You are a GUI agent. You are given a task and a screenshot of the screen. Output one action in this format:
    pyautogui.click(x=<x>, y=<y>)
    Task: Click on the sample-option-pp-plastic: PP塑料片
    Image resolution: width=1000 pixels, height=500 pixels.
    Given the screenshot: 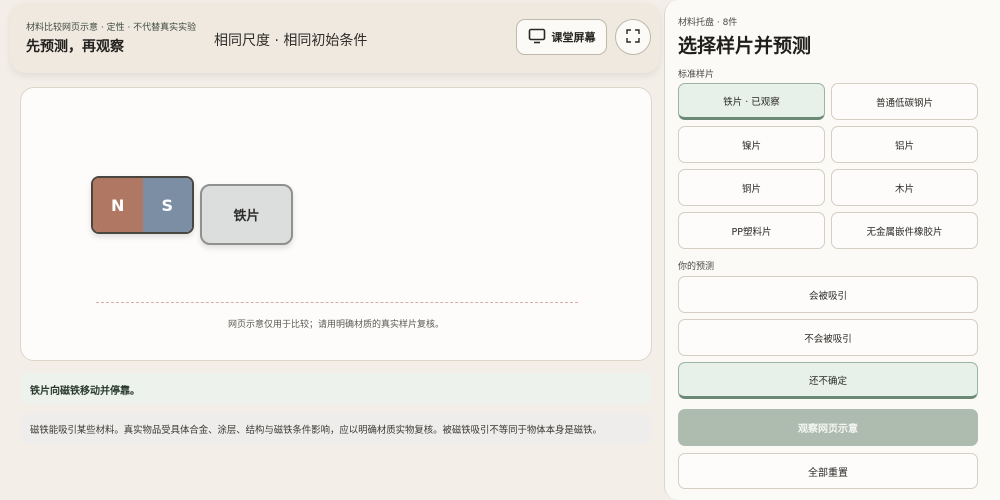 What is the action you would take?
    pyautogui.click(x=751, y=230)
    